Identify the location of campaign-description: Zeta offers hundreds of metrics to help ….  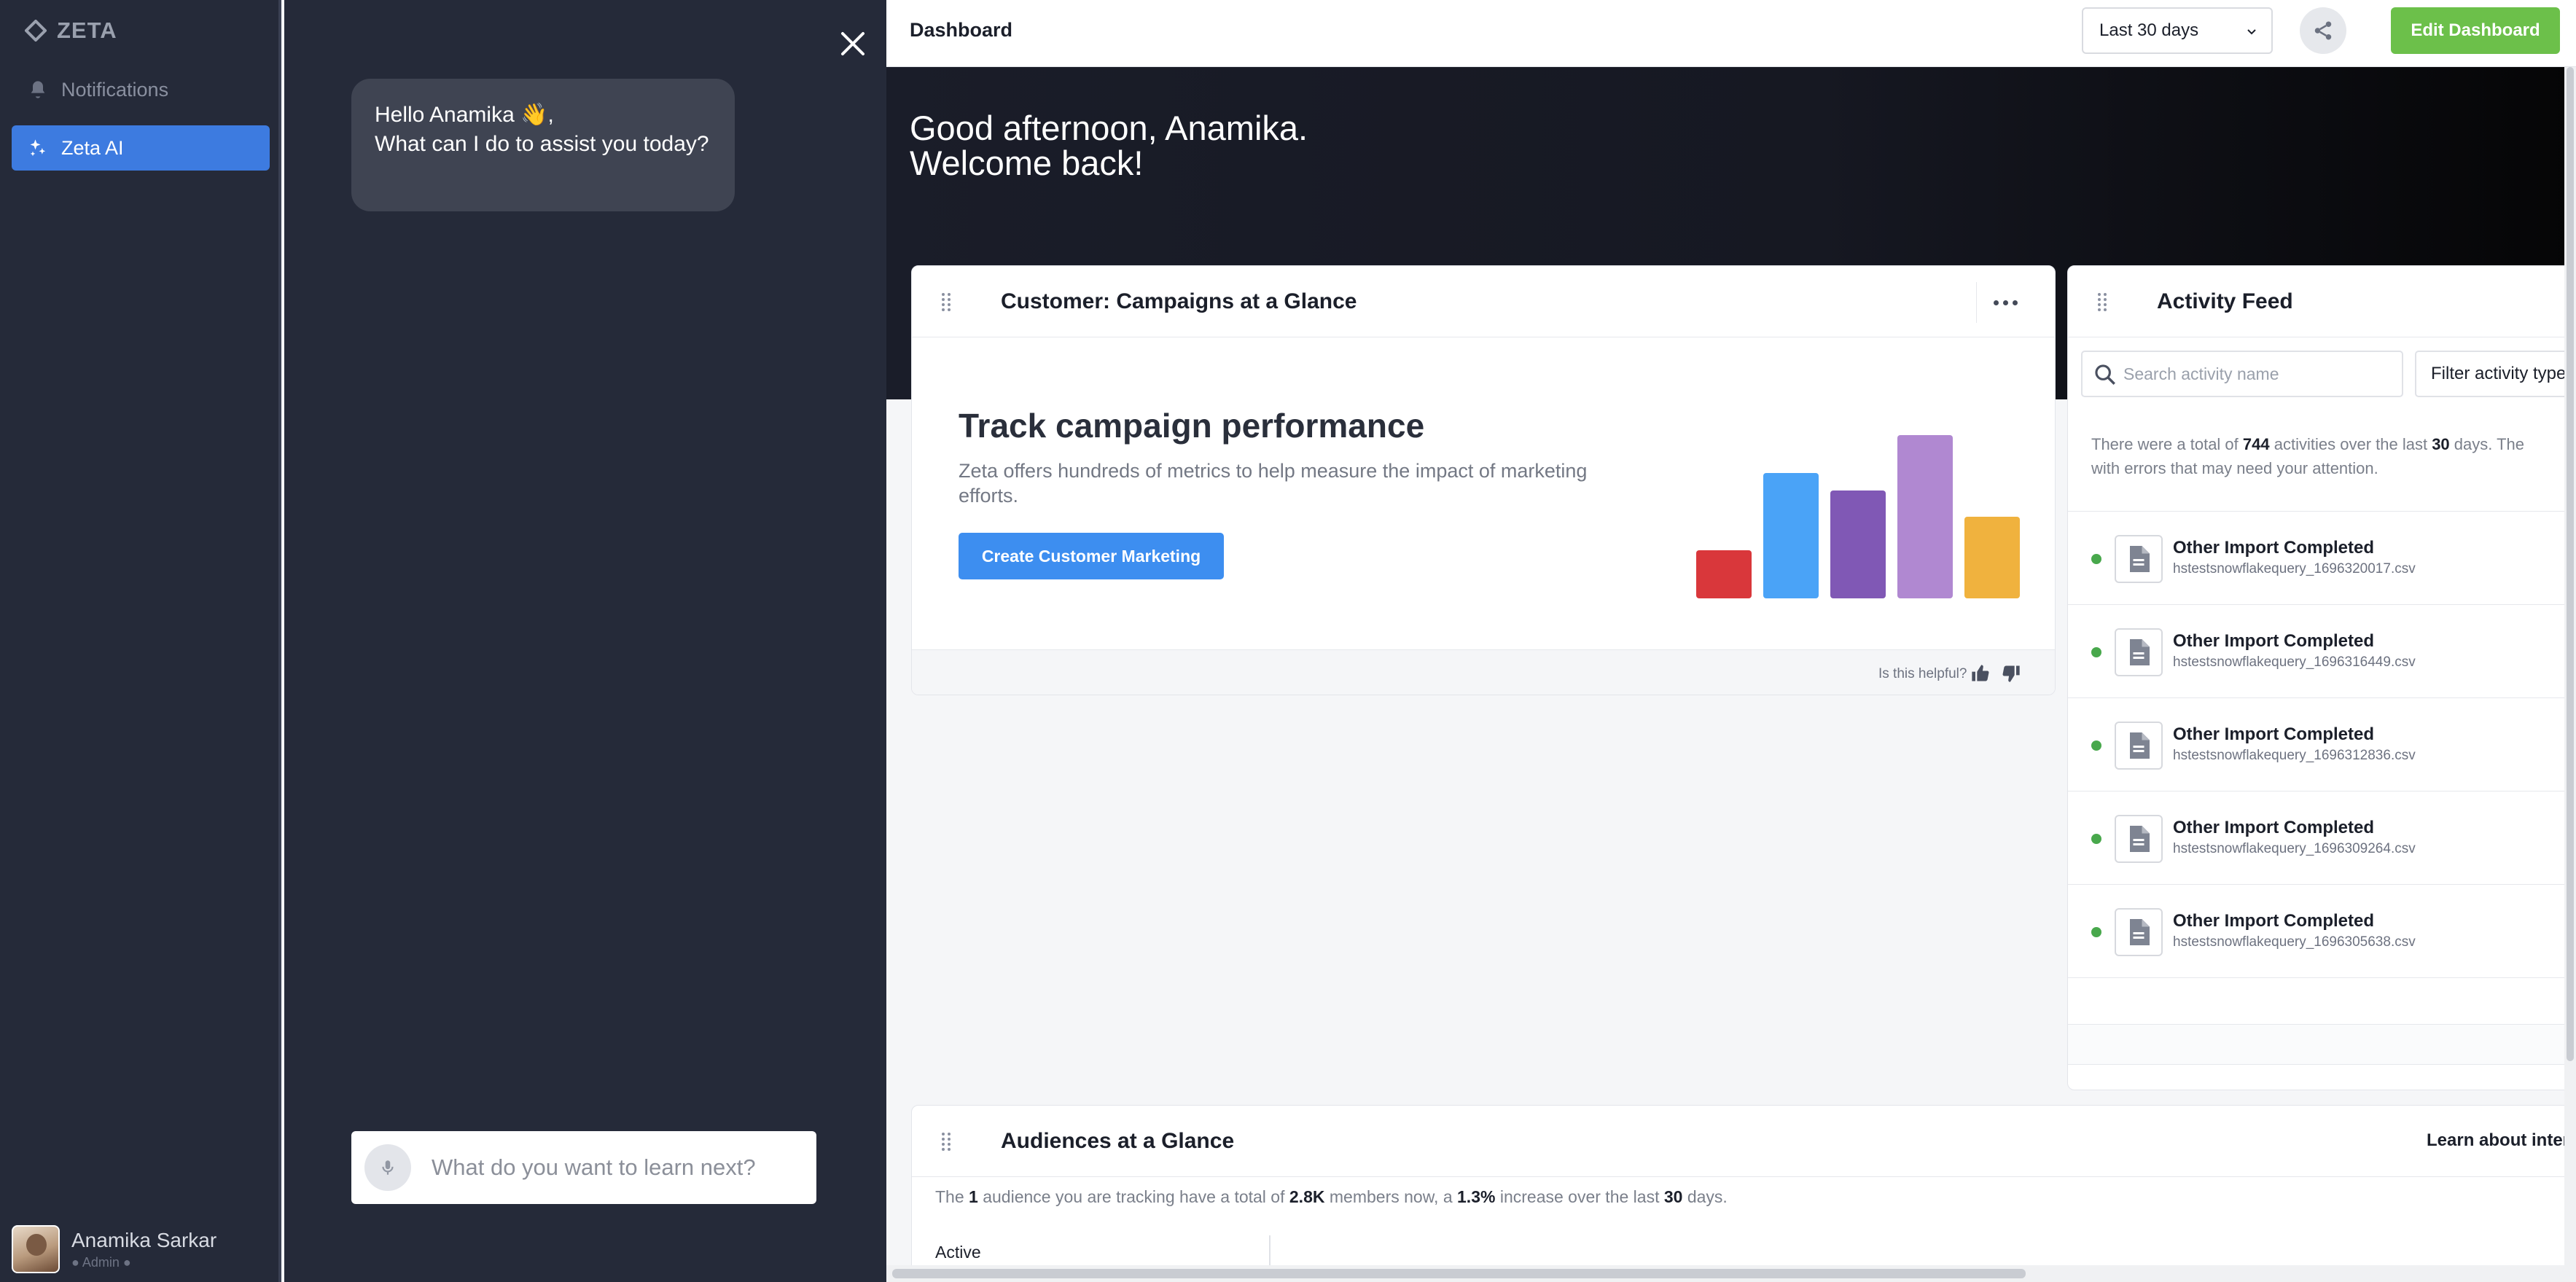
(1273, 483).